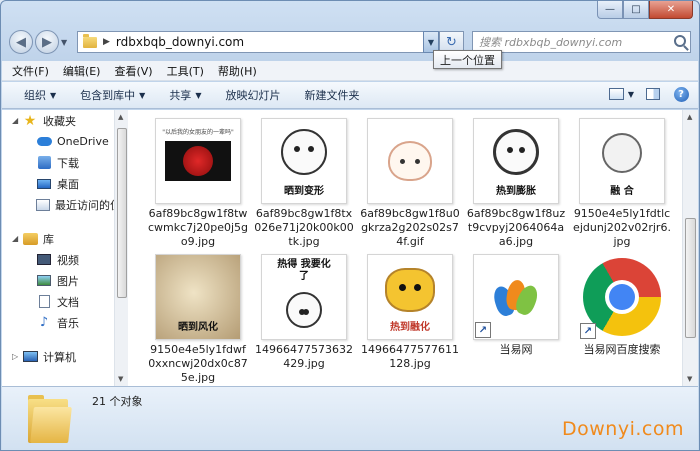 The width and height of the screenshot is (700, 451). What do you see at coordinates (58, 280) in the screenshot?
I see `sidebar-item-pictures: 图片` at bounding box center [58, 280].